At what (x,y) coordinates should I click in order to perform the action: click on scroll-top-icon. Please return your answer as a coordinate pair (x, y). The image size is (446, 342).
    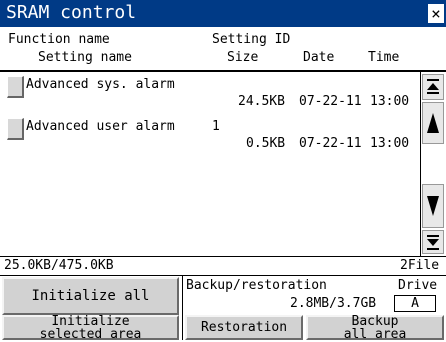
    Looking at the image, I should click on (433, 87).